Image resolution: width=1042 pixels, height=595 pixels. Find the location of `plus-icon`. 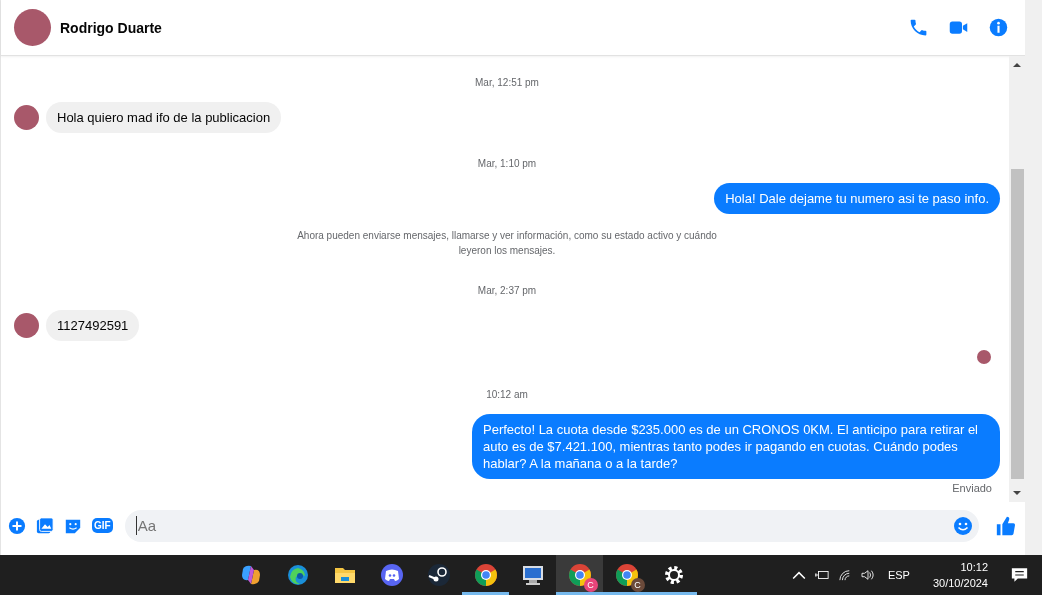

plus-icon is located at coordinates (17, 525).